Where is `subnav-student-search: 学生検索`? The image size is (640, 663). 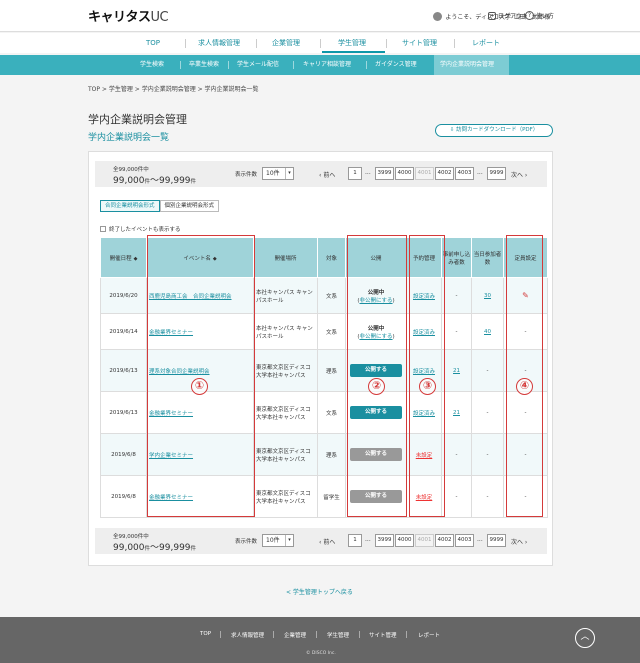 subnav-student-search: 学生検索 is located at coordinates (152, 65).